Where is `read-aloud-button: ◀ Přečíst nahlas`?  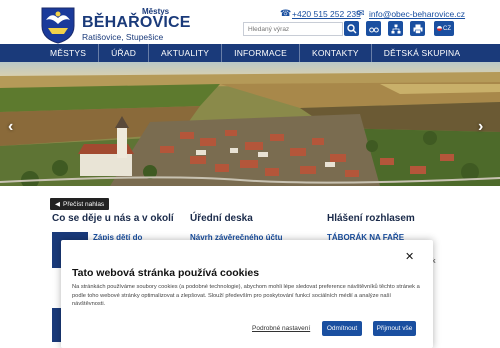
read-aloud-button: ◀ Přečíst nahlas is located at coordinates (80, 204).